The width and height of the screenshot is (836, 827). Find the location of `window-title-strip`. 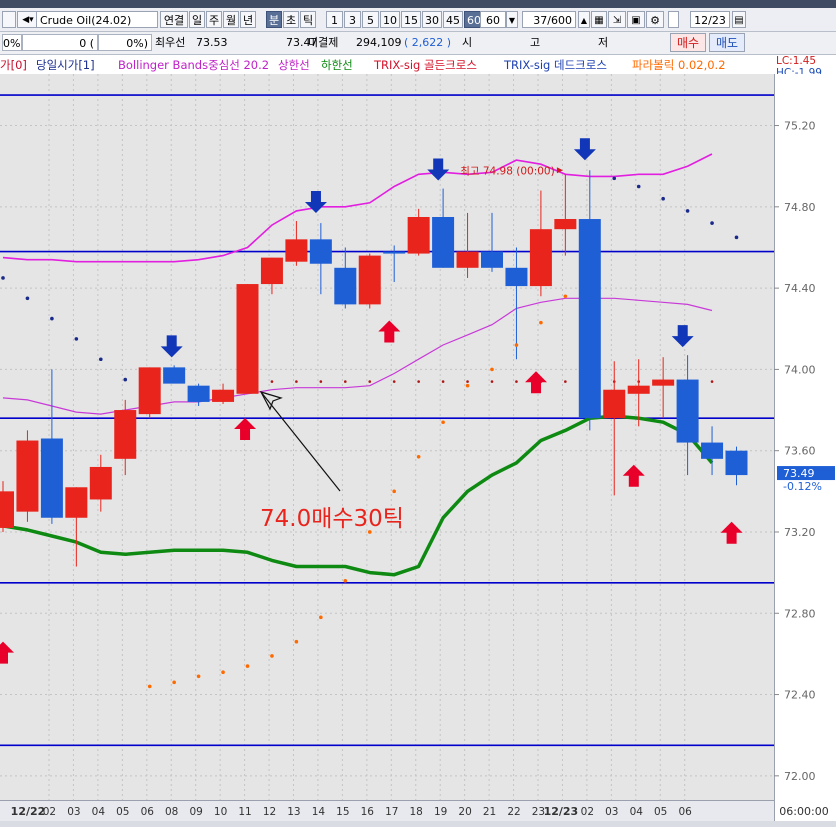

window-title-strip is located at coordinates (418, 4).